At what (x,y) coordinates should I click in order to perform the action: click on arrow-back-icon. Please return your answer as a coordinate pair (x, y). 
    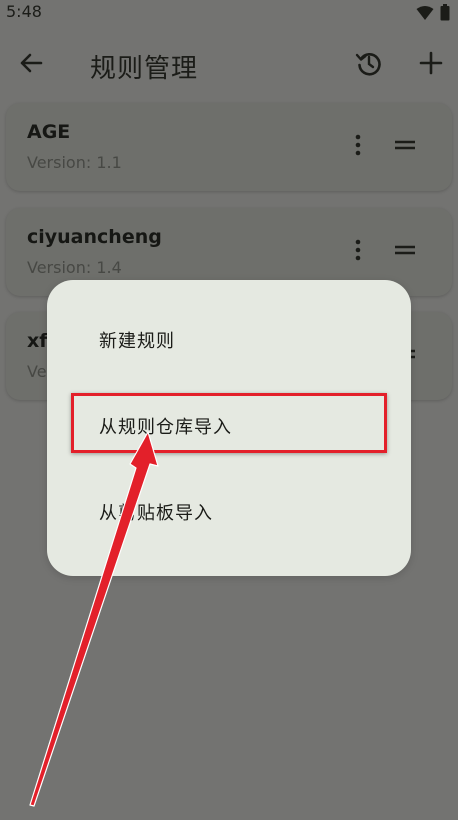
    Looking at the image, I should click on (31, 63).